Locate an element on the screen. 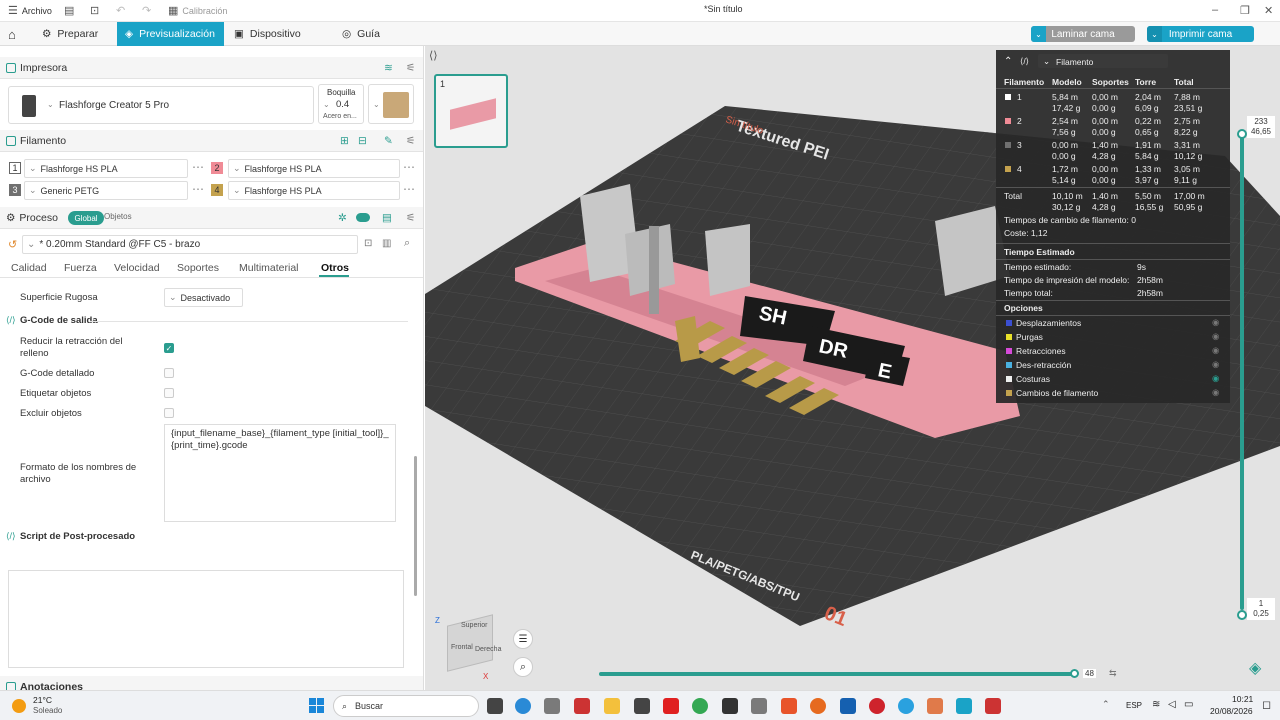 The height and width of the screenshot is (720, 1280). remove-filament-icon: ⊟ is located at coordinates (362, 141).